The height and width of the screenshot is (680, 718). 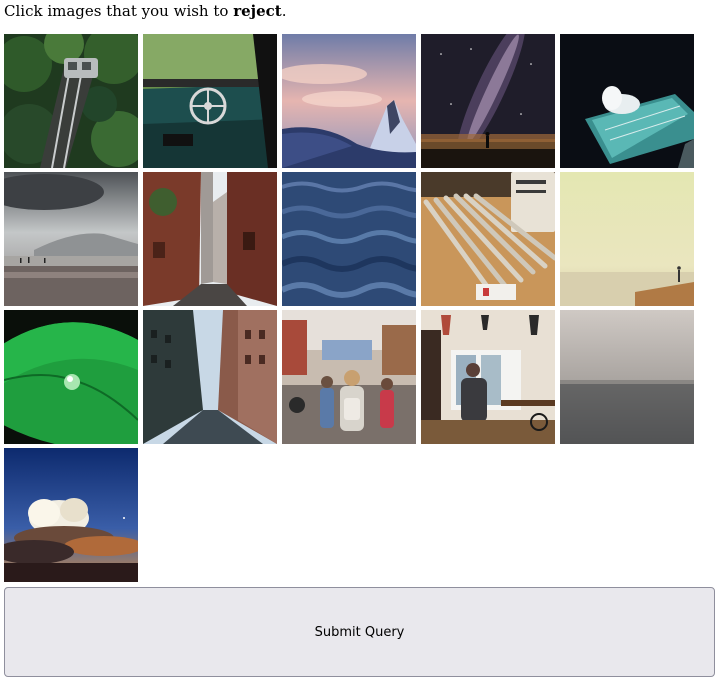 I want to click on vintage-car-interior-image, so click(x=210, y=101).